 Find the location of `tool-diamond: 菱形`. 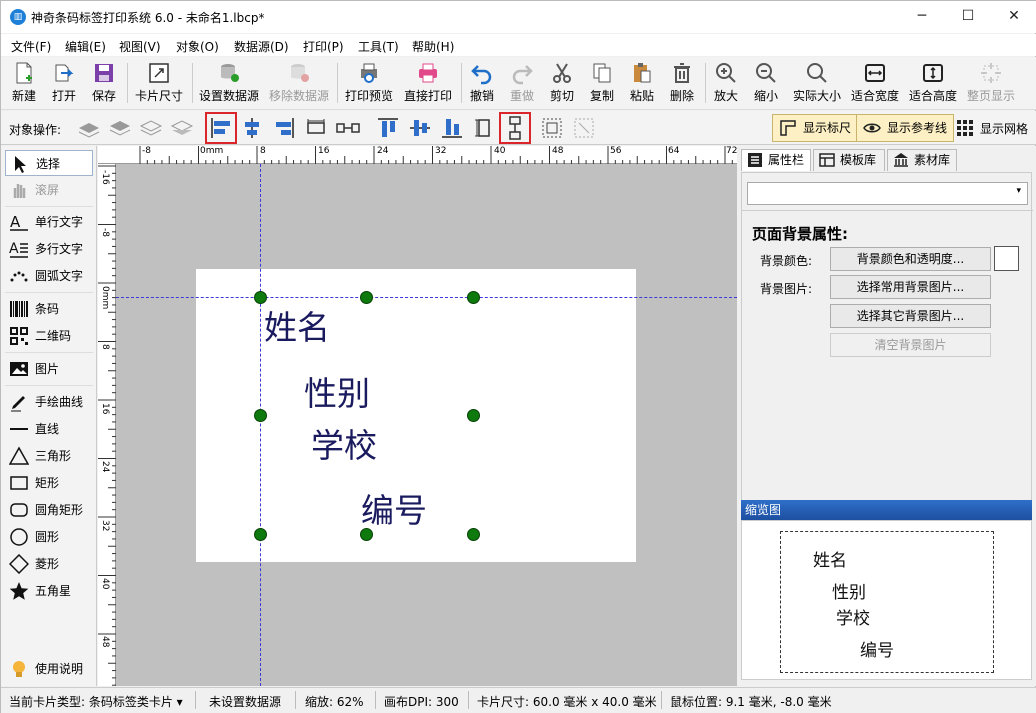

tool-diamond: 菱形 is located at coordinates (49, 564).